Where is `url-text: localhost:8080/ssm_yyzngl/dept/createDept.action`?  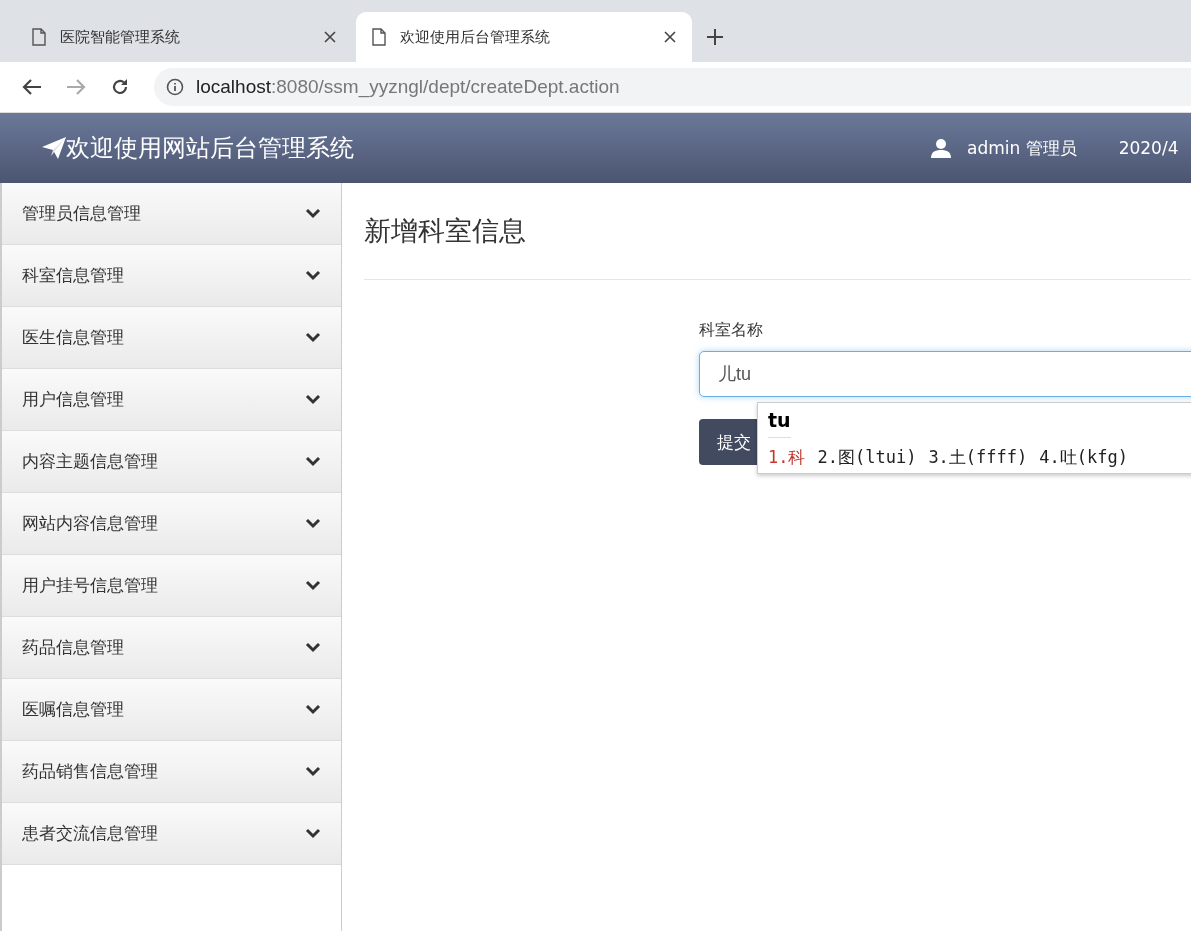
url-text: localhost:8080/ssm_yyzngl/dept/createDept.action is located at coordinates (408, 87).